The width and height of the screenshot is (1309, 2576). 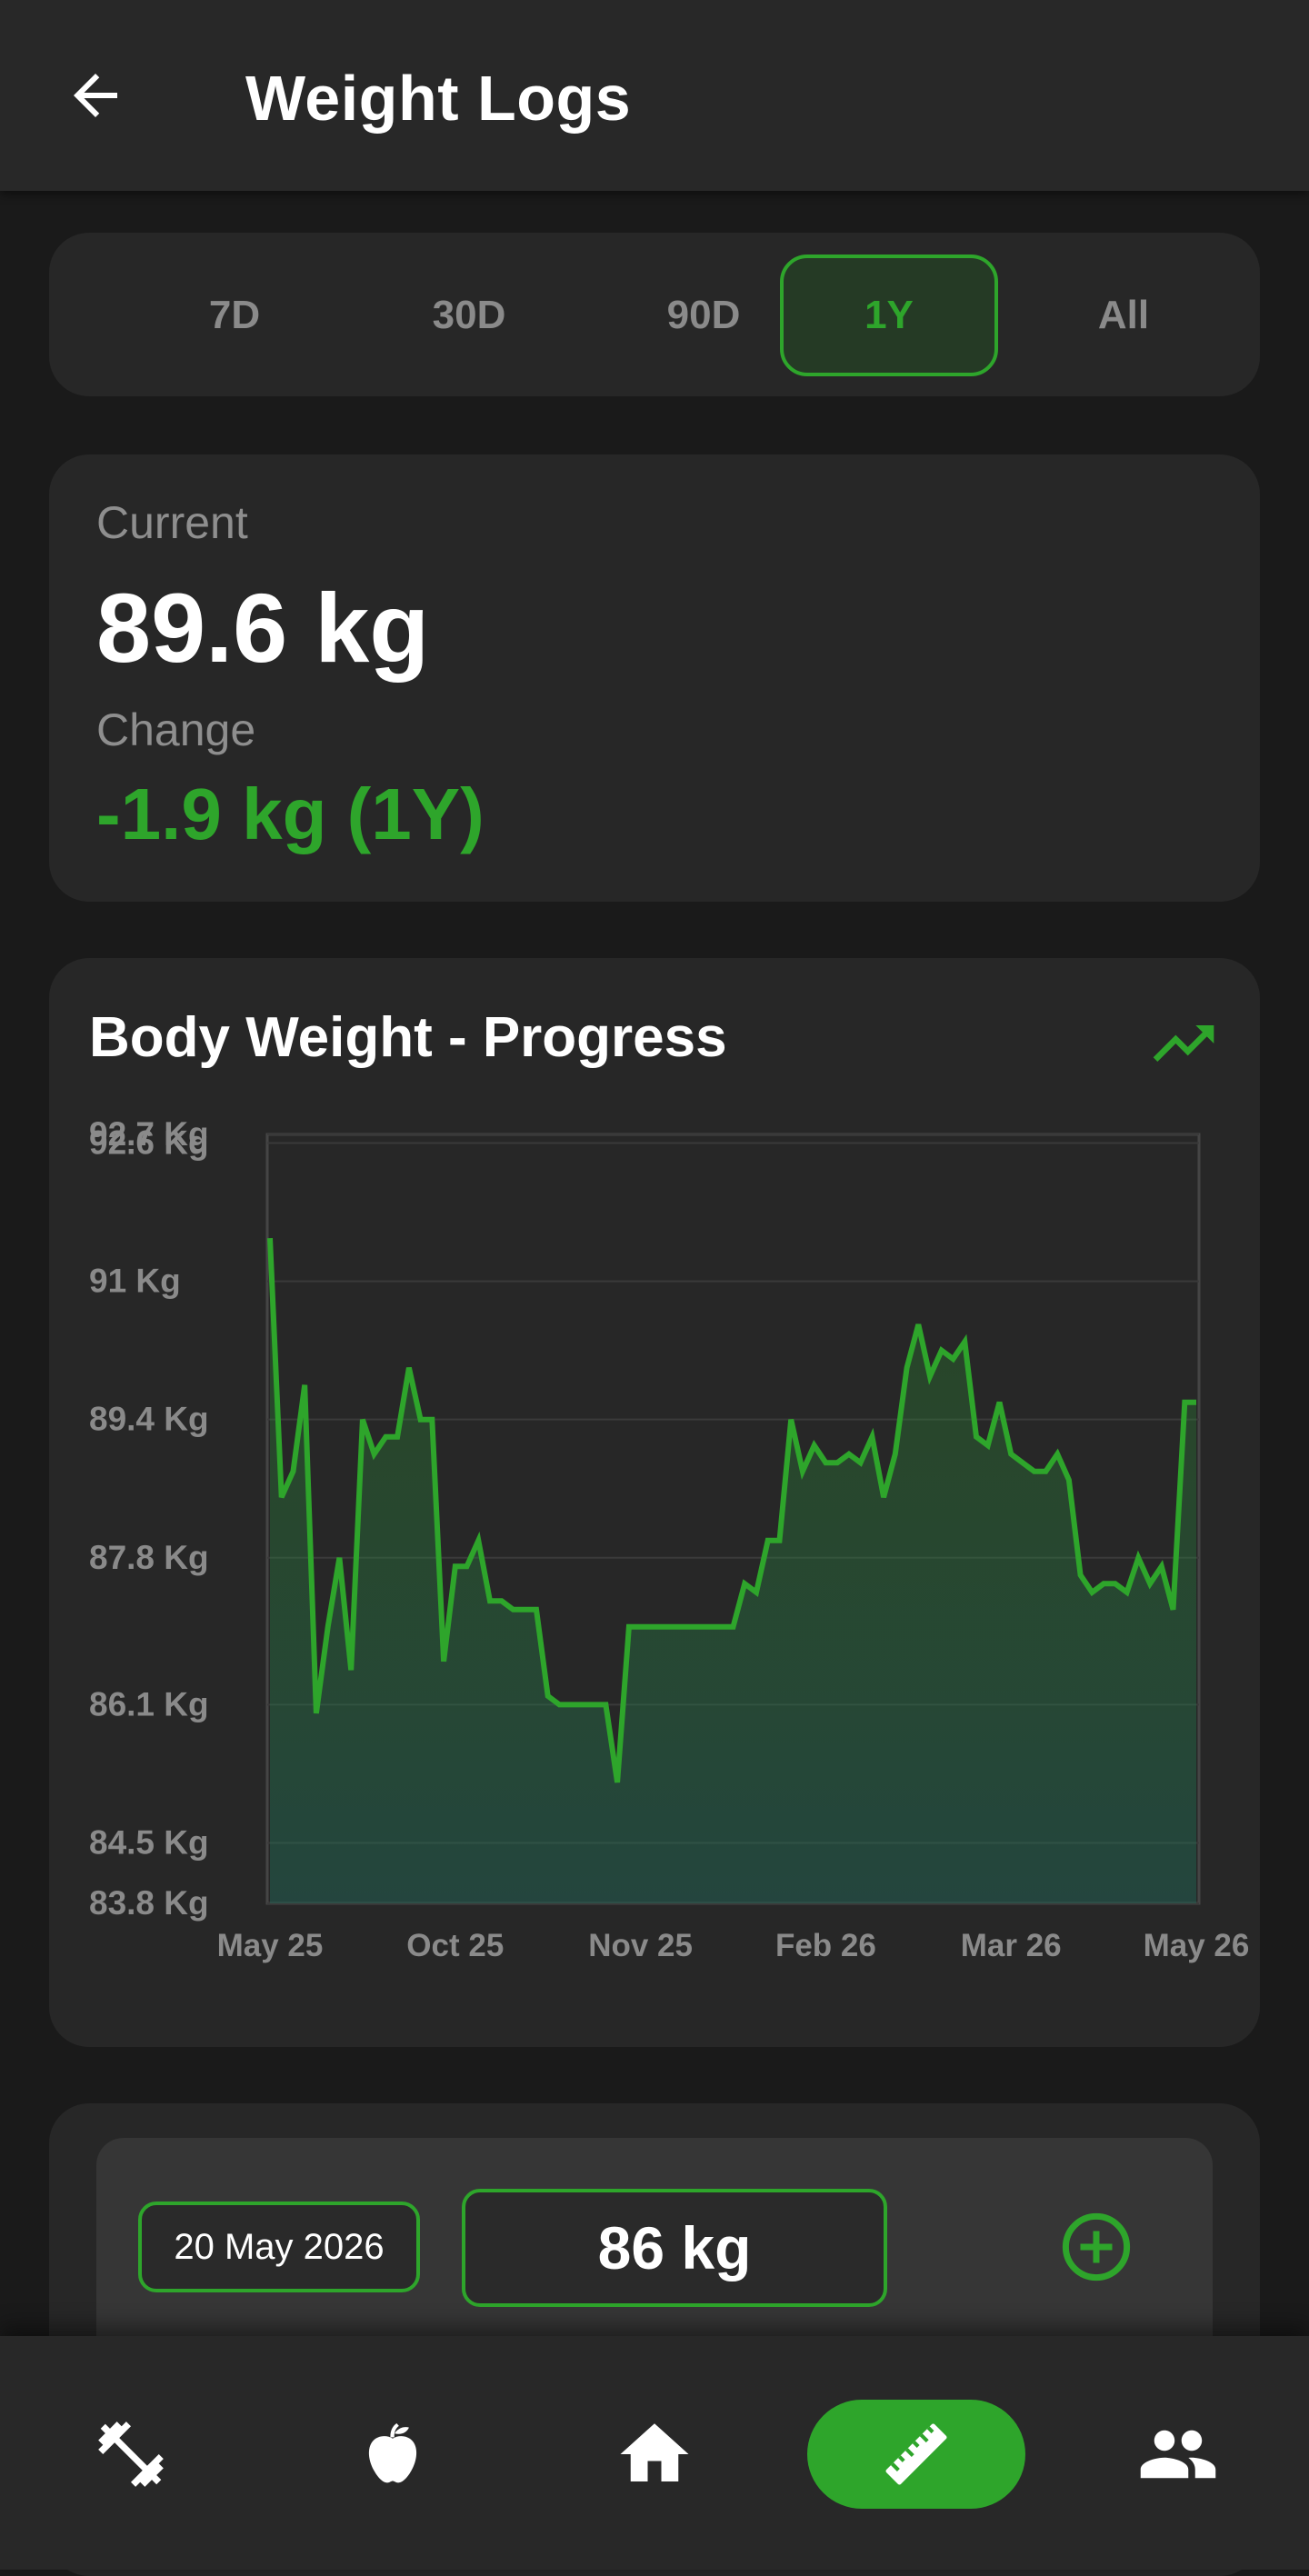 I want to click on back-button, so click(x=95, y=95).